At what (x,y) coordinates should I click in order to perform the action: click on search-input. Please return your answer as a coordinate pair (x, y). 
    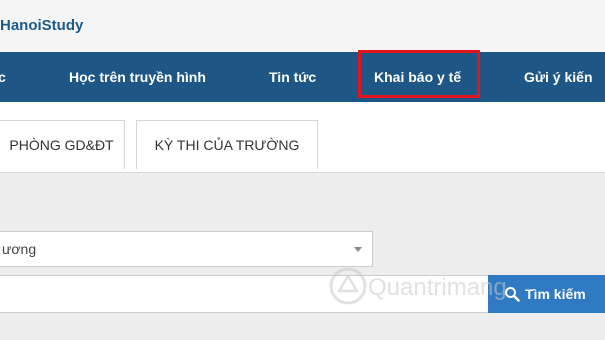
    Looking at the image, I should click on (244, 294).